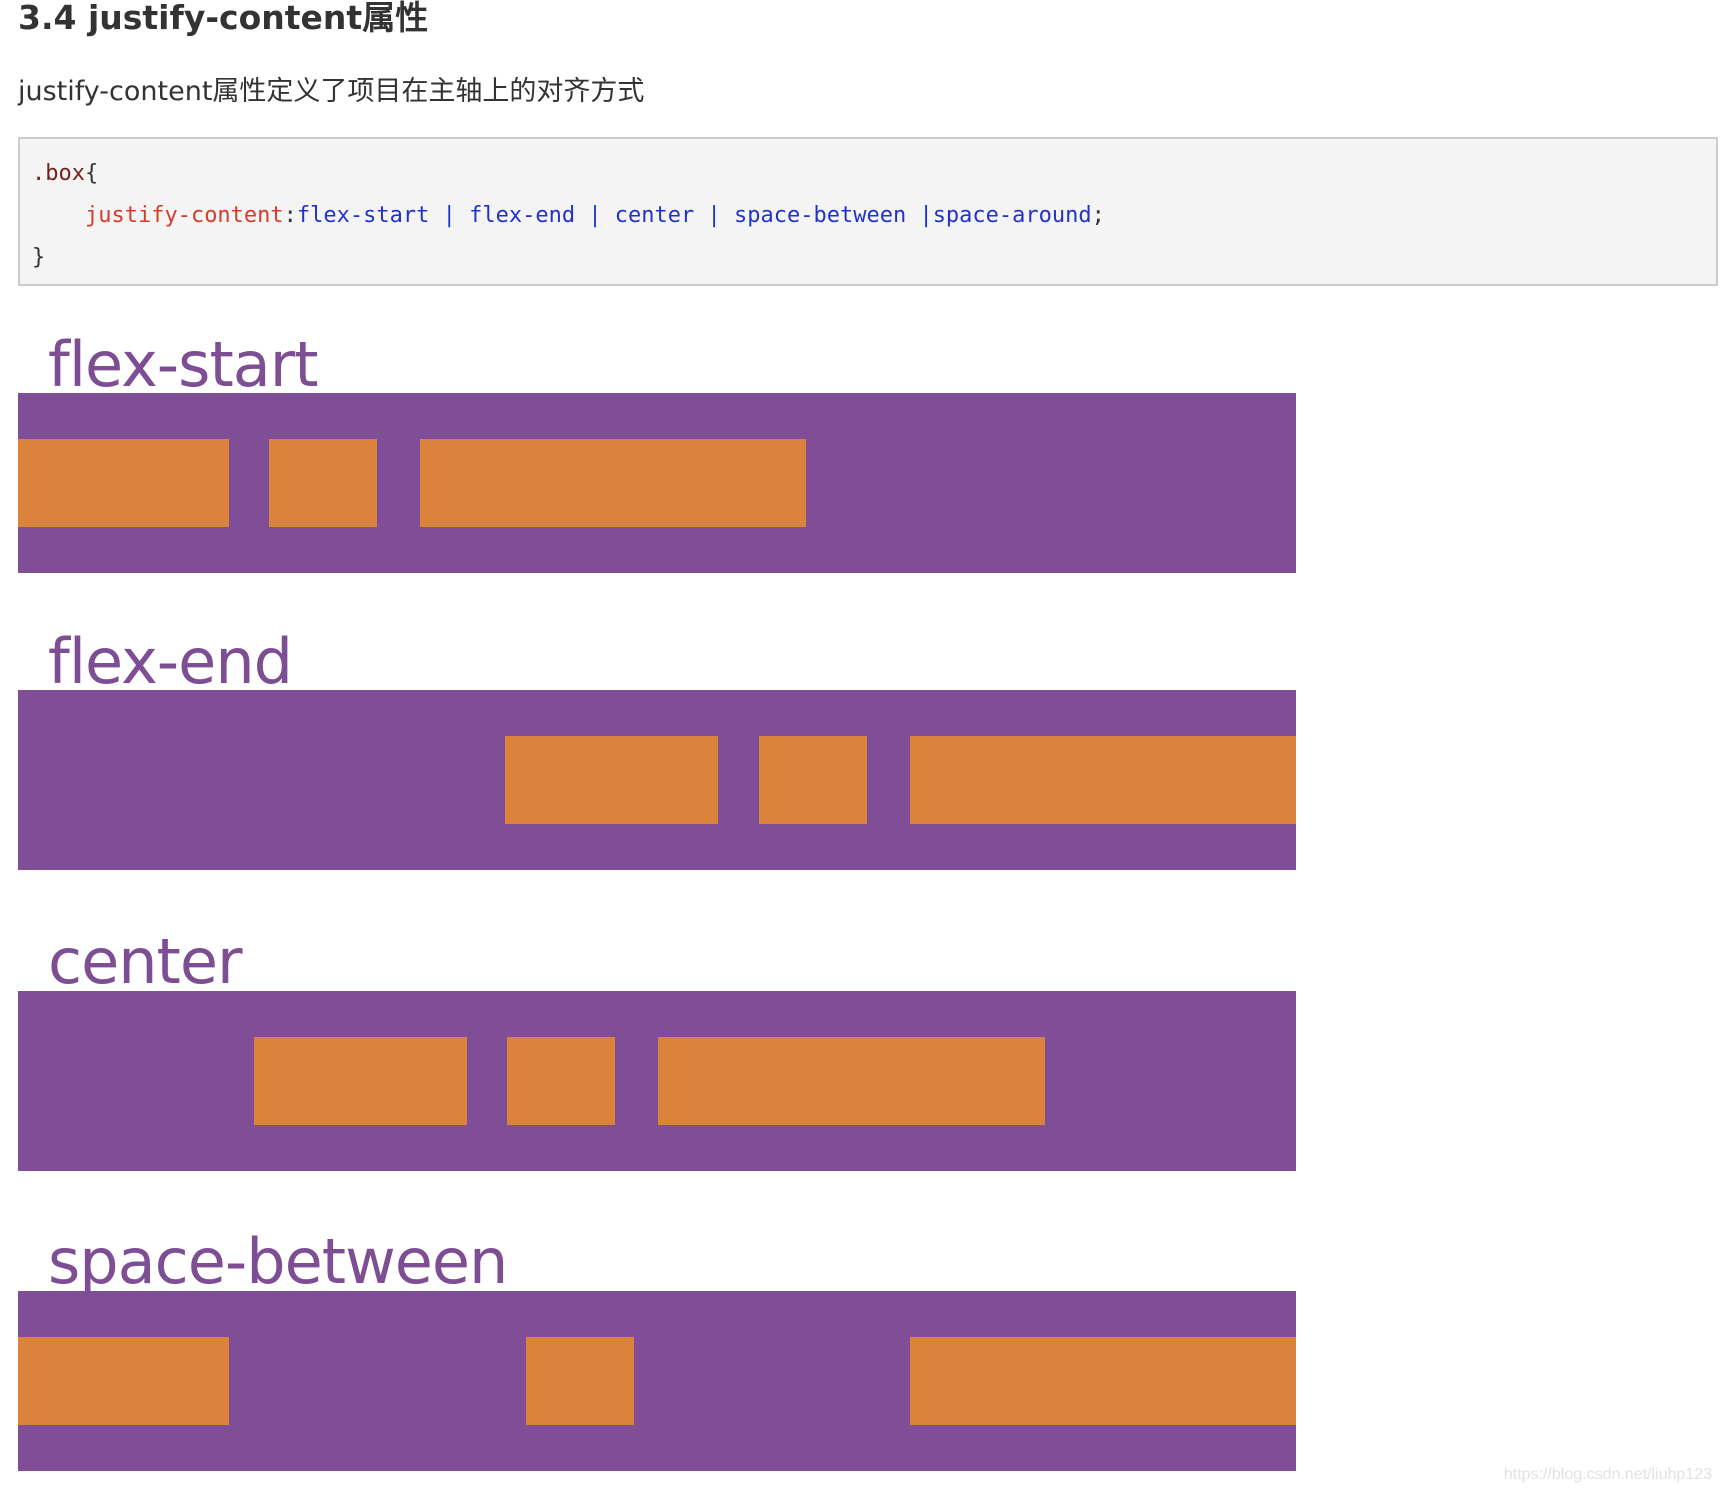  What do you see at coordinates (183, 364) in the screenshot?
I see `demo-label-flex-start: flex-start` at bounding box center [183, 364].